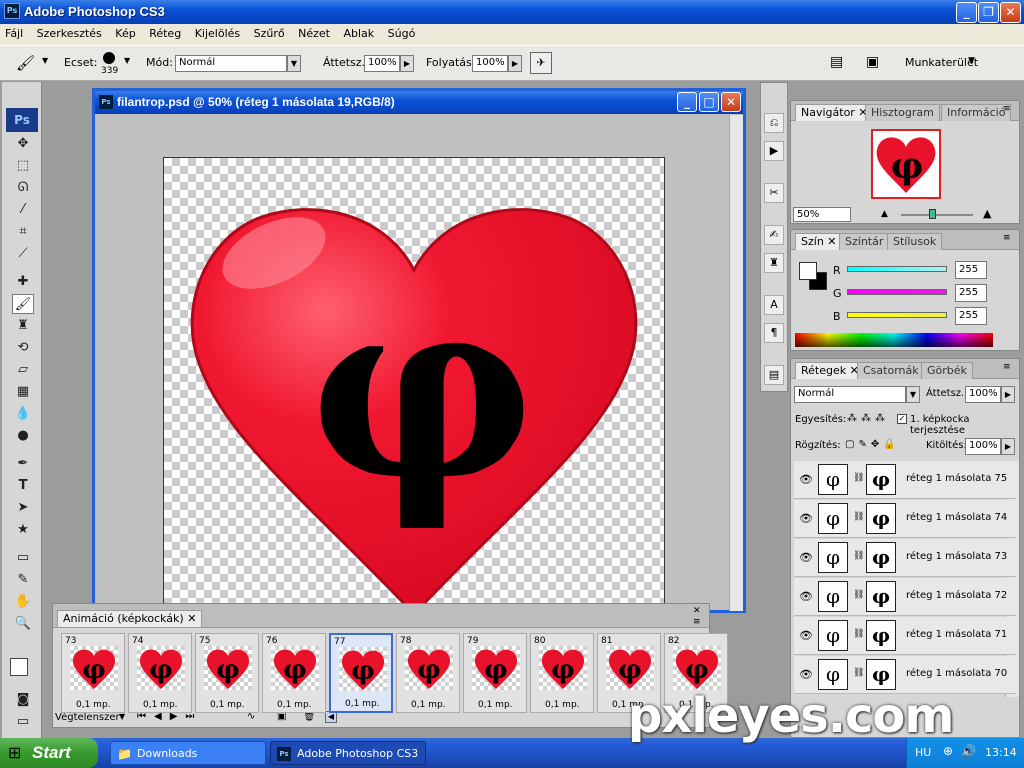 This screenshot has width=1024, height=768. Describe the element at coordinates (987, 213) in the screenshot. I see `zoom-in-icon: ▲` at that location.